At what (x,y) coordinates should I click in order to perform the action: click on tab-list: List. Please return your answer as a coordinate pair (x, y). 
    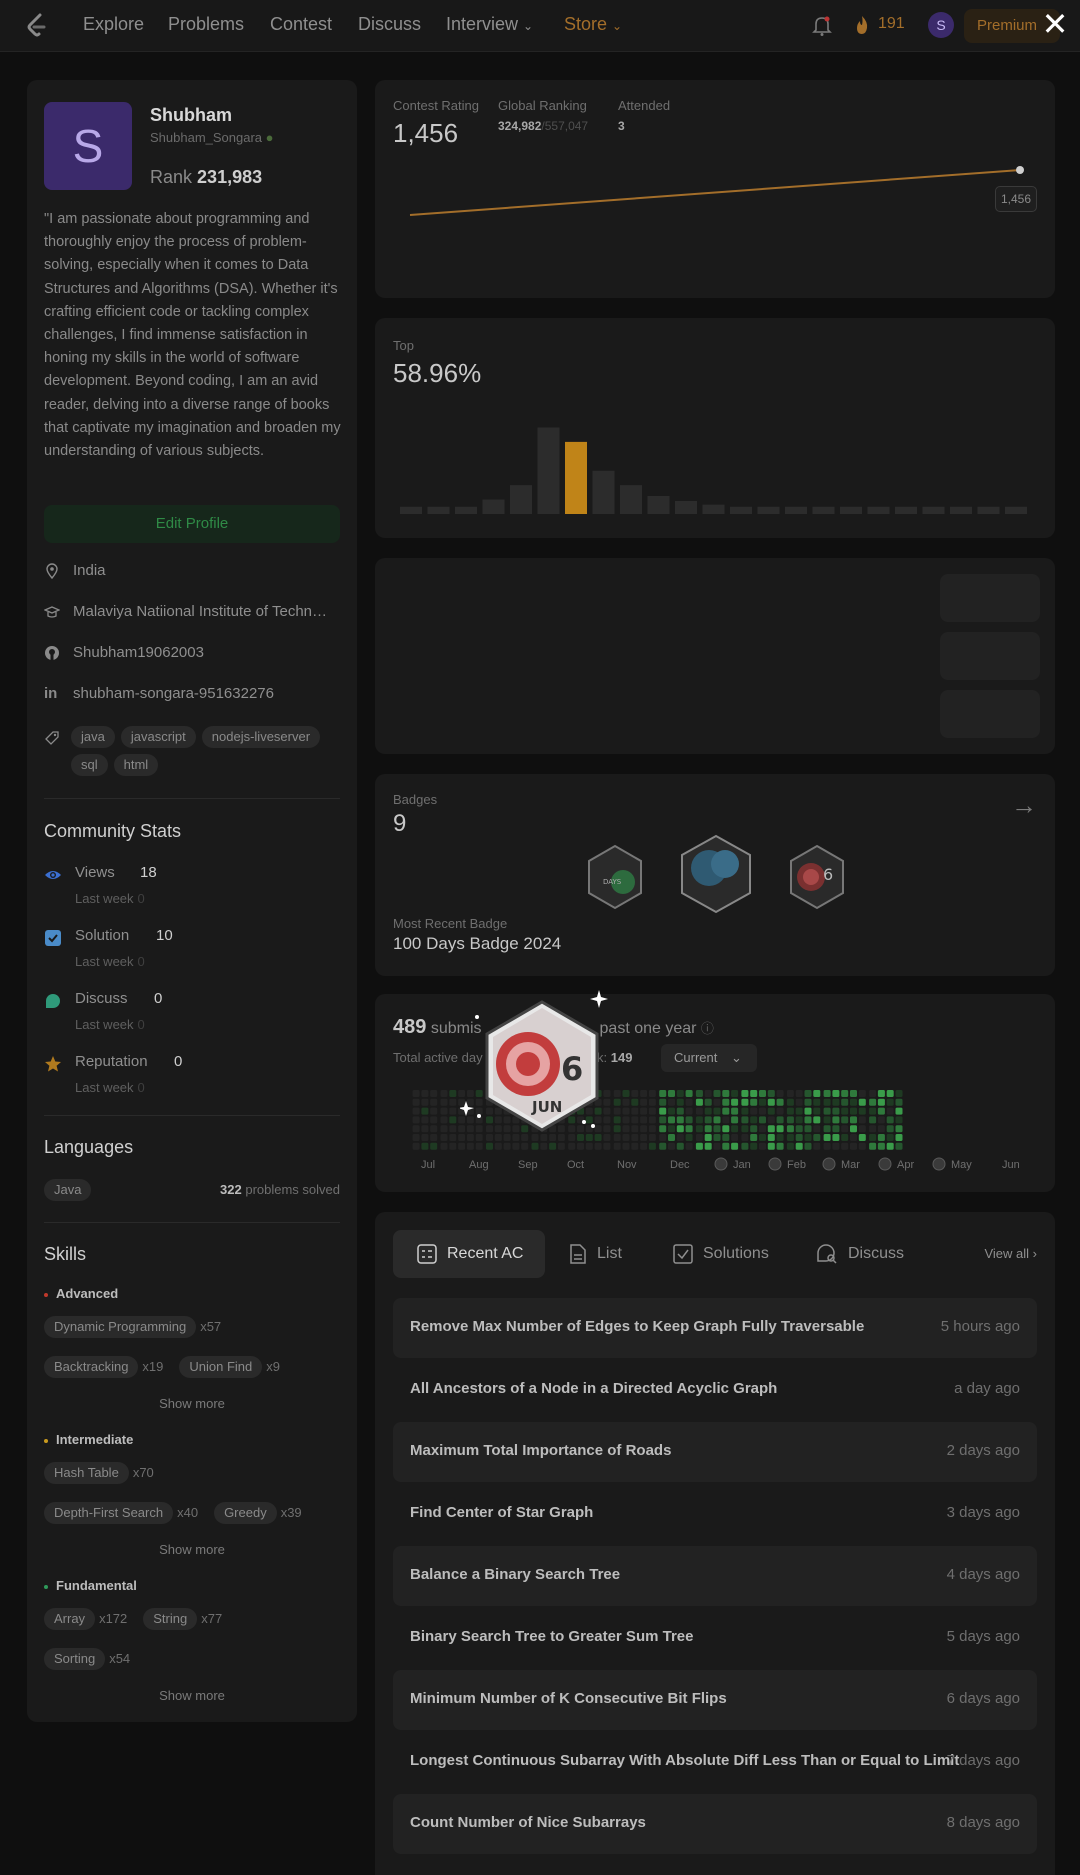
    Looking at the image, I should click on (583, 1254).